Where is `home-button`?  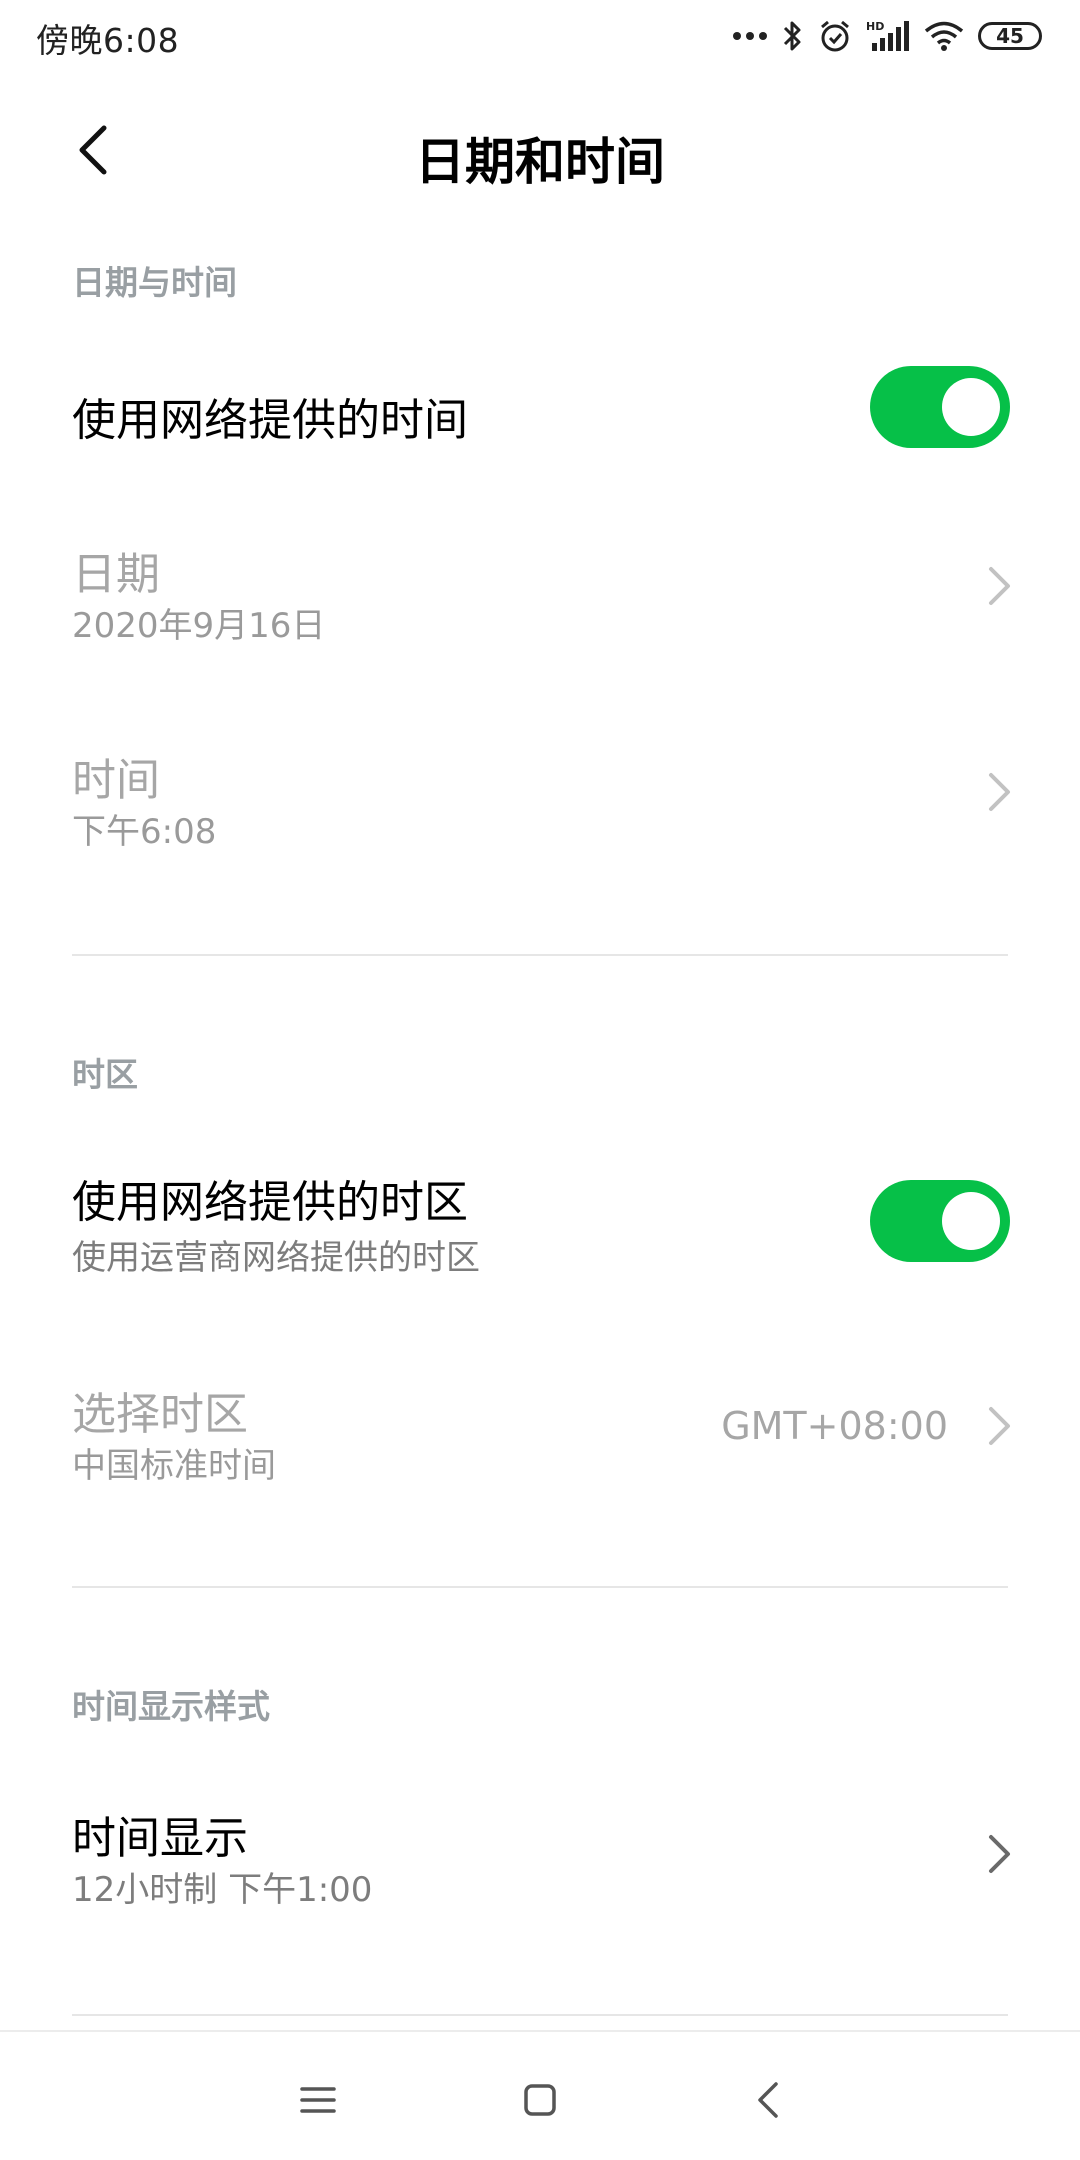 home-button is located at coordinates (540, 2100).